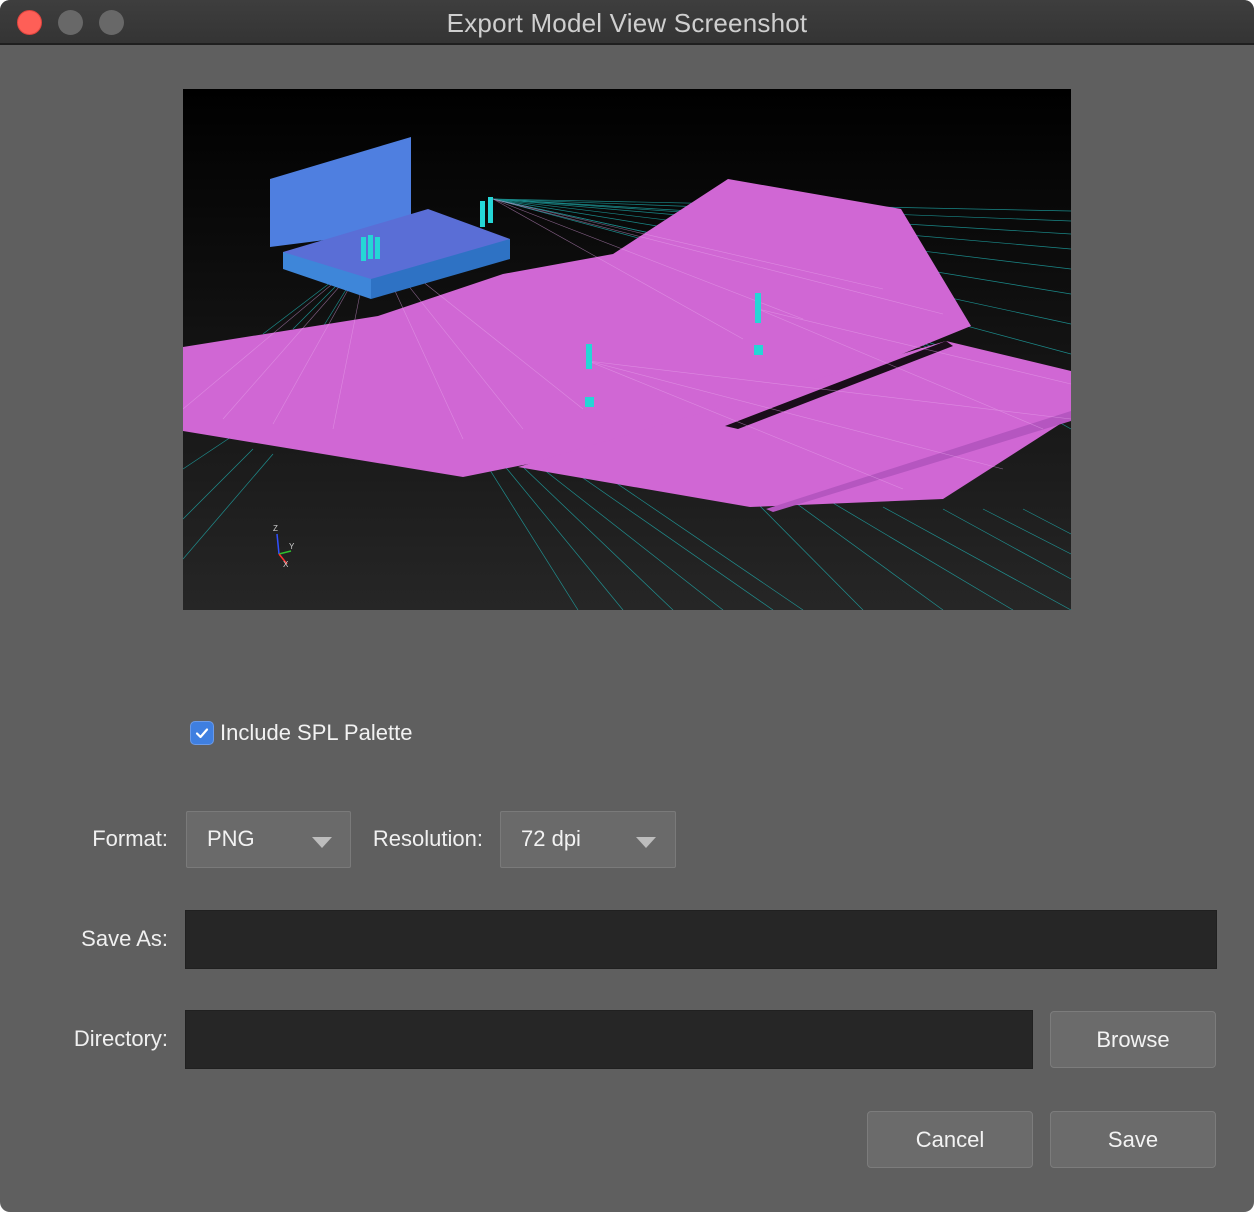 This screenshot has height=1212, width=1254. I want to click on format-label: Format:, so click(130, 838).